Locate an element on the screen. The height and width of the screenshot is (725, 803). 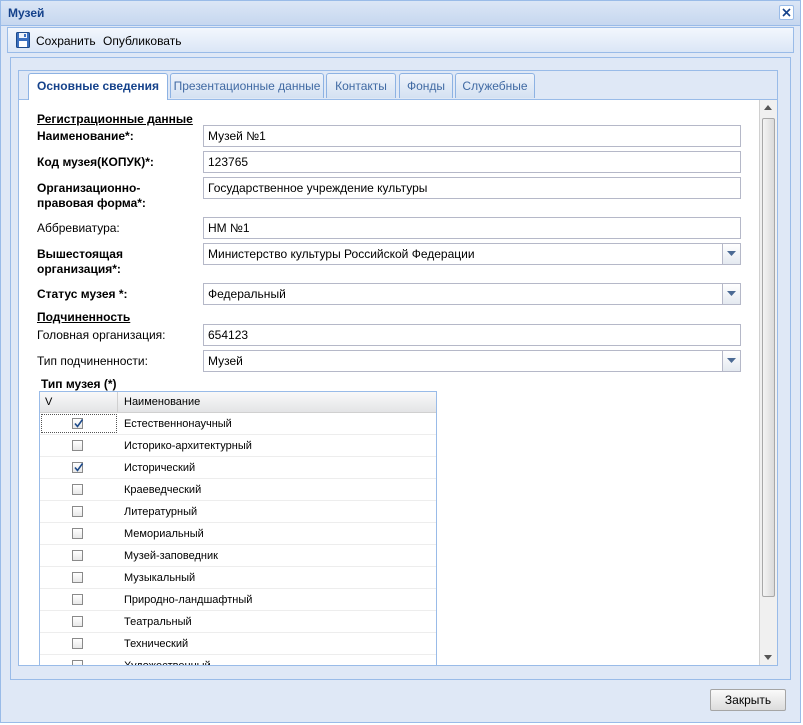
tab-main-info: Основные сведения is located at coordinates (98, 86).